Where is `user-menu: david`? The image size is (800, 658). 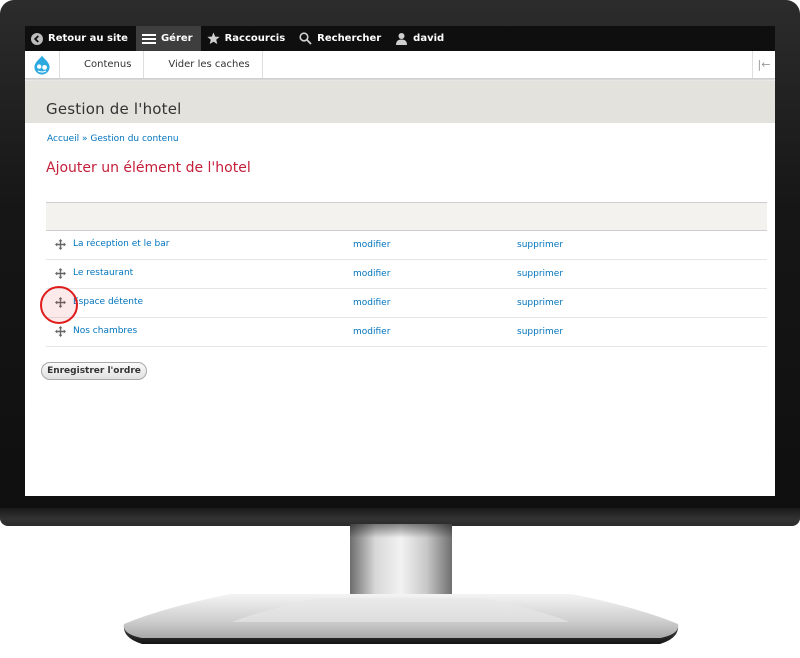
user-menu: david is located at coordinates (420, 38).